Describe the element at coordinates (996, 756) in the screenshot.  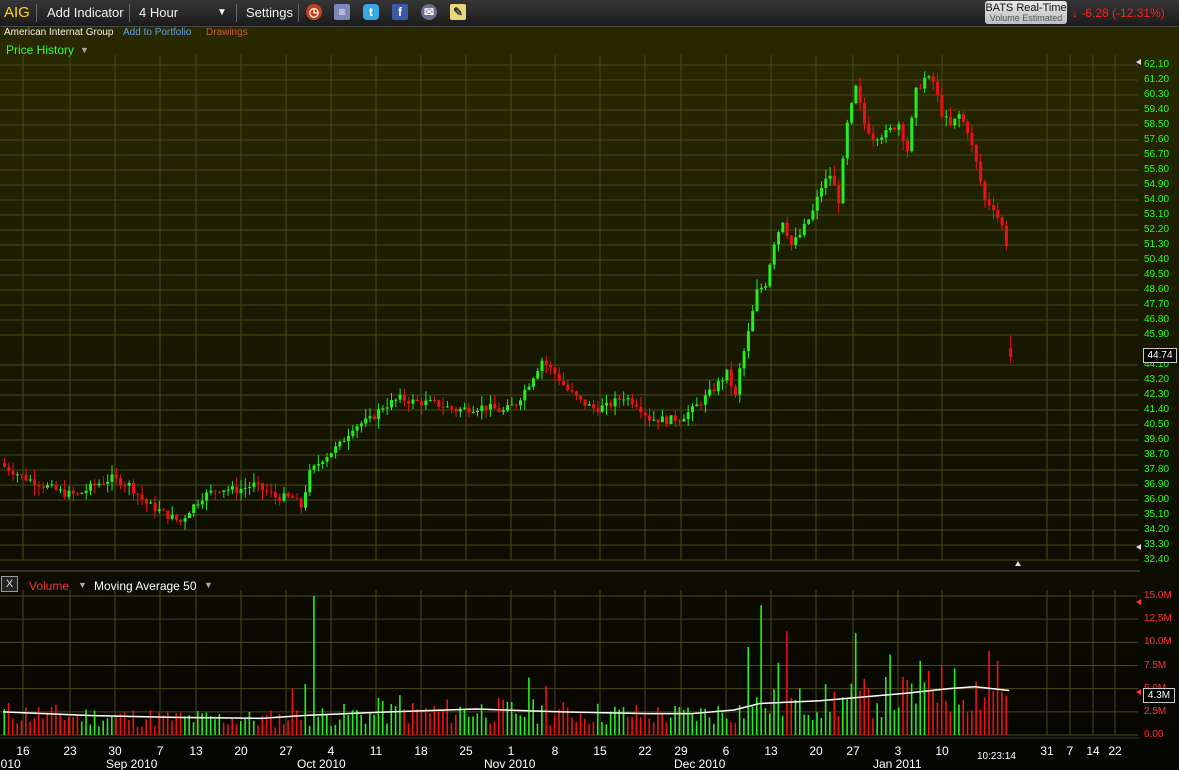
I see `time-label: 10:23:14` at that location.